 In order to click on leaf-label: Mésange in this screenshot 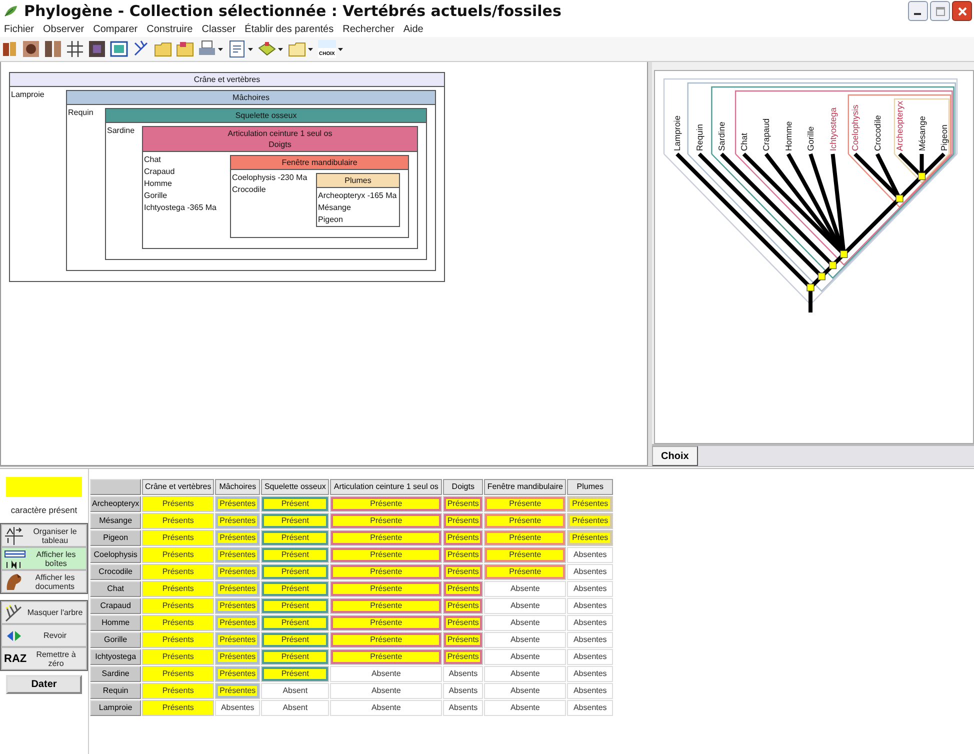, I will do `click(921, 133)`.